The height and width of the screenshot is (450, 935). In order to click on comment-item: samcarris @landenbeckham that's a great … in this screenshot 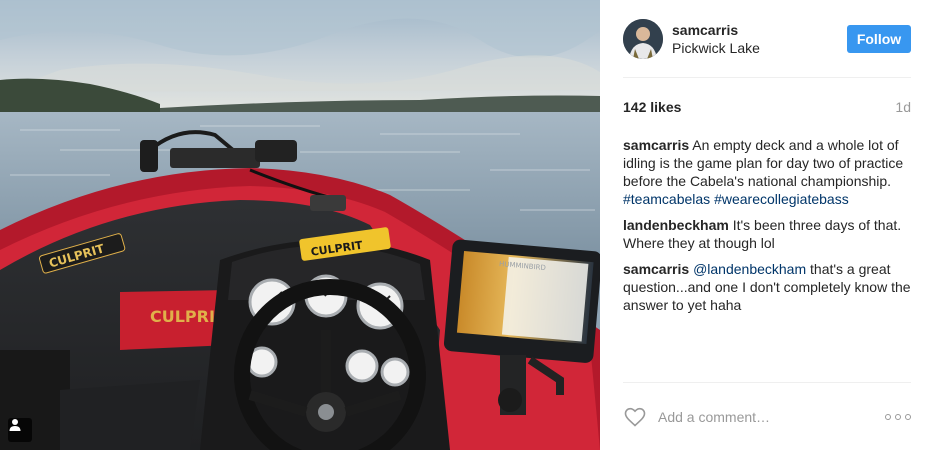, I will do `click(767, 287)`.